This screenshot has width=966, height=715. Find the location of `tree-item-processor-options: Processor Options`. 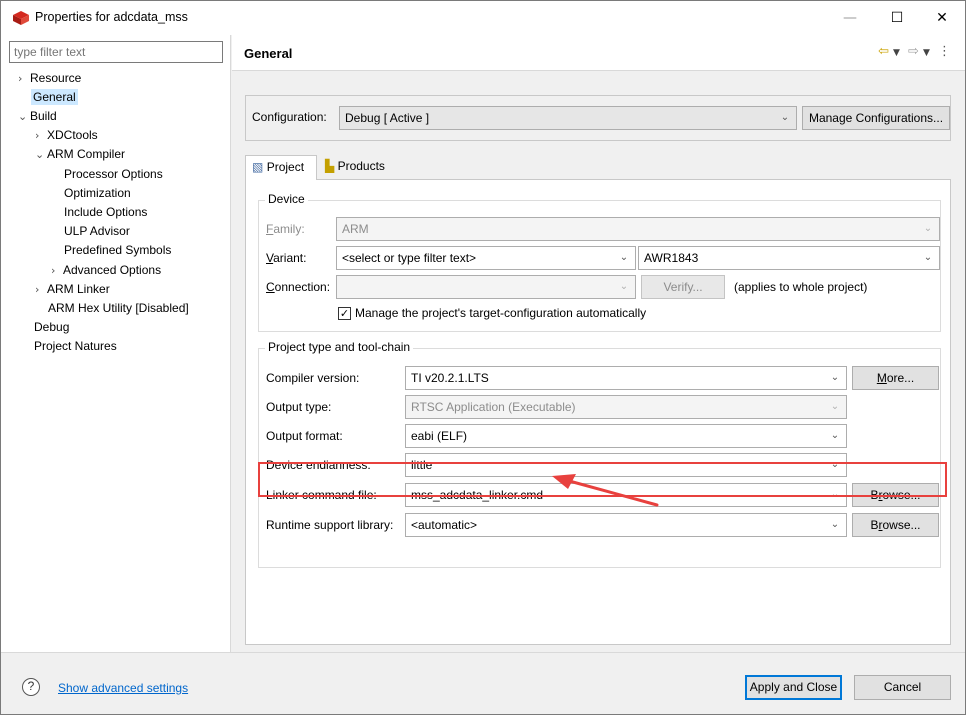

tree-item-processor-options: Processor Options is located at coordinates (113, 174).